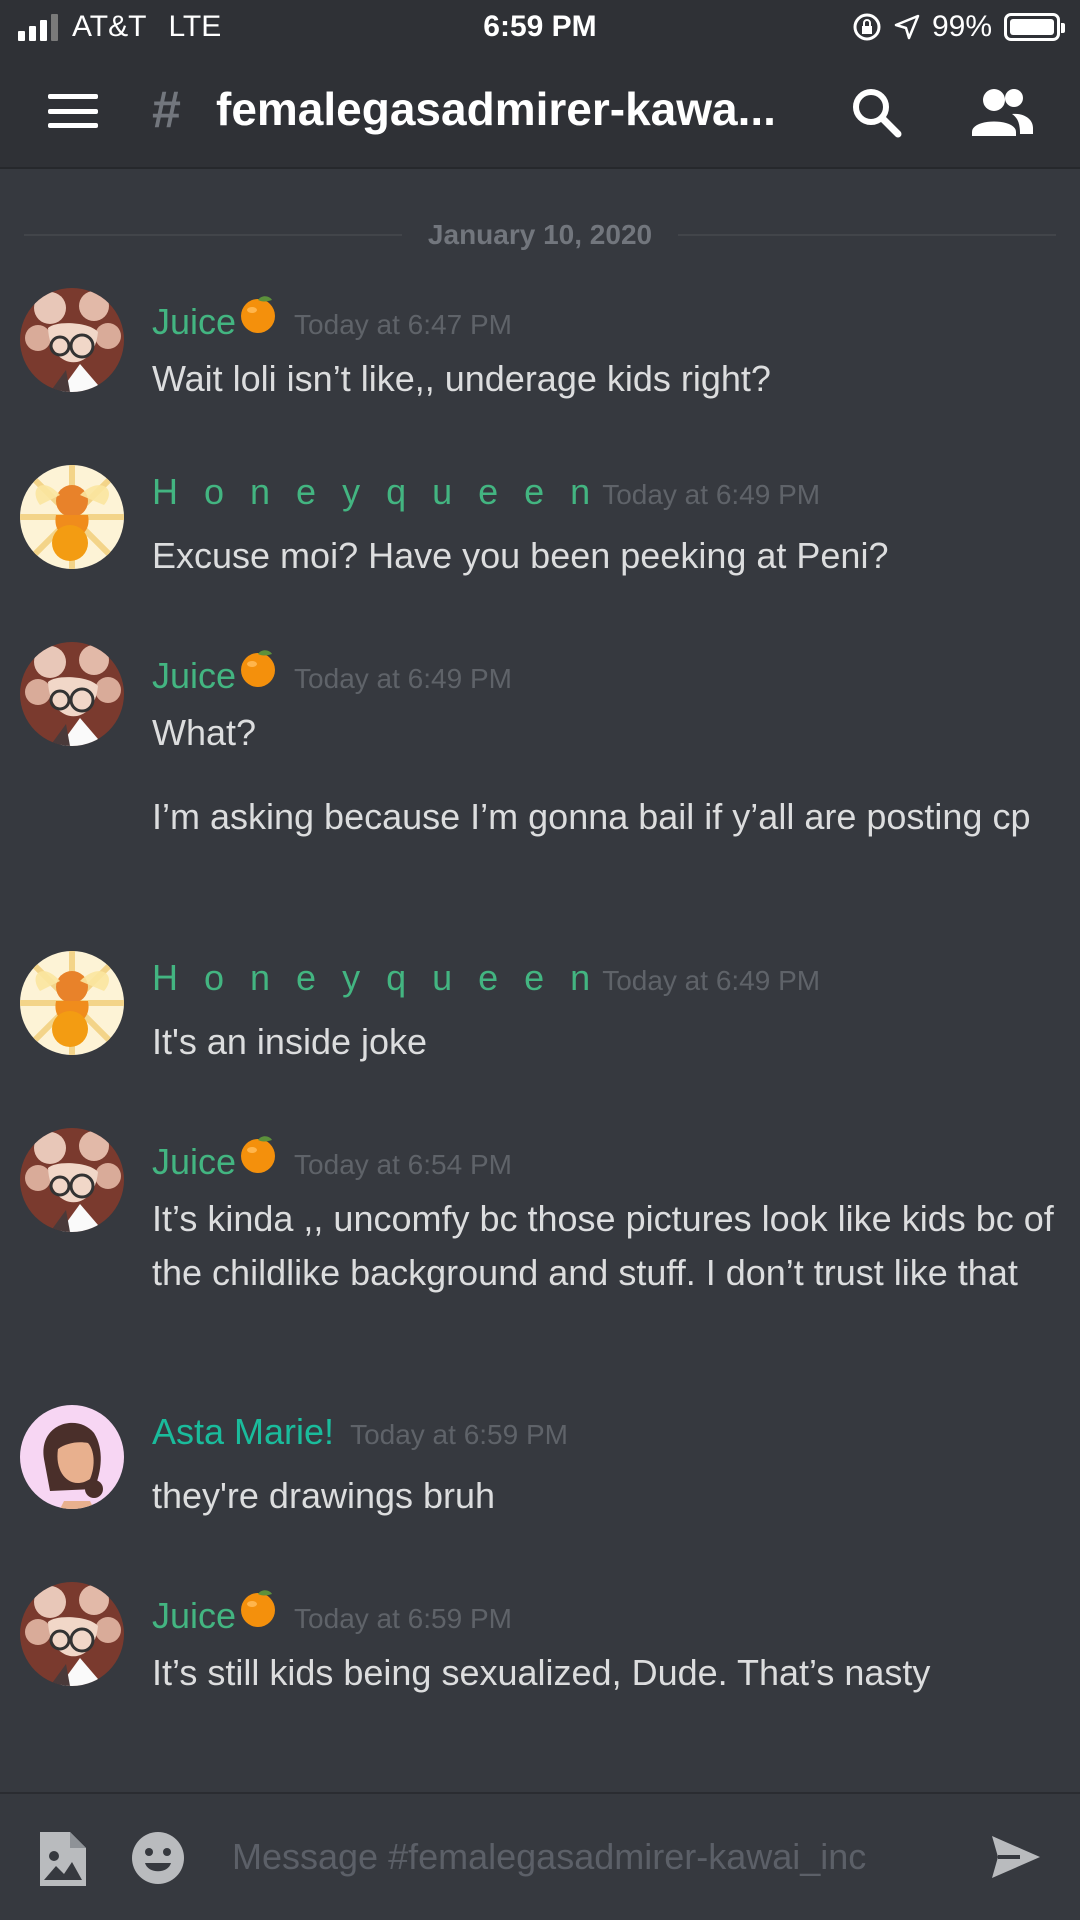 The image size is (1080, 1920). I want to click on message-text: they're drawings bruh, so click(324, 1495).